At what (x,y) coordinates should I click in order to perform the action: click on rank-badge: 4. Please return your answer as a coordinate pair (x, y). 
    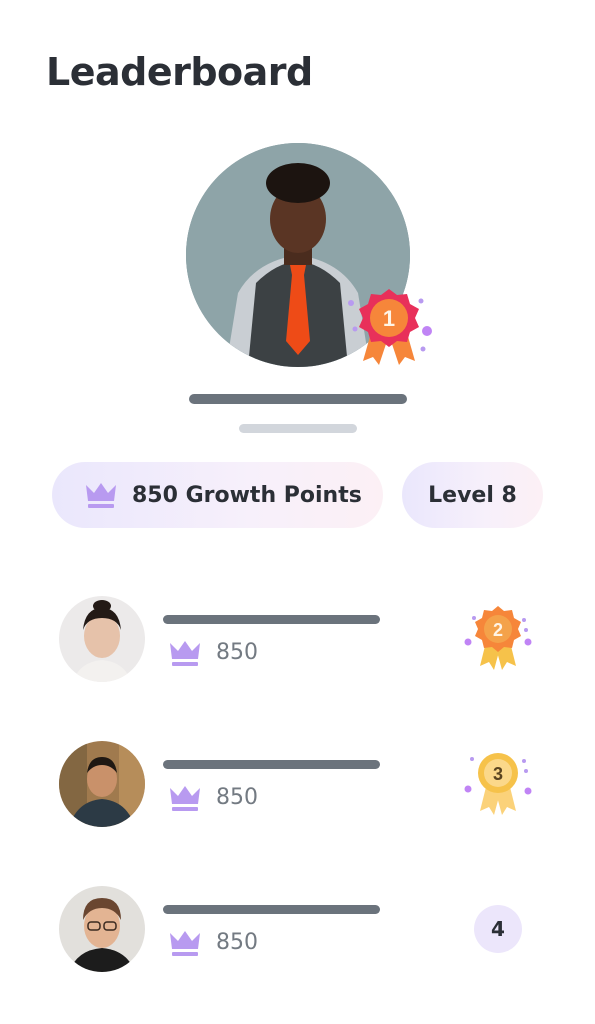
    Looking at the image, I should click on (498, 929).